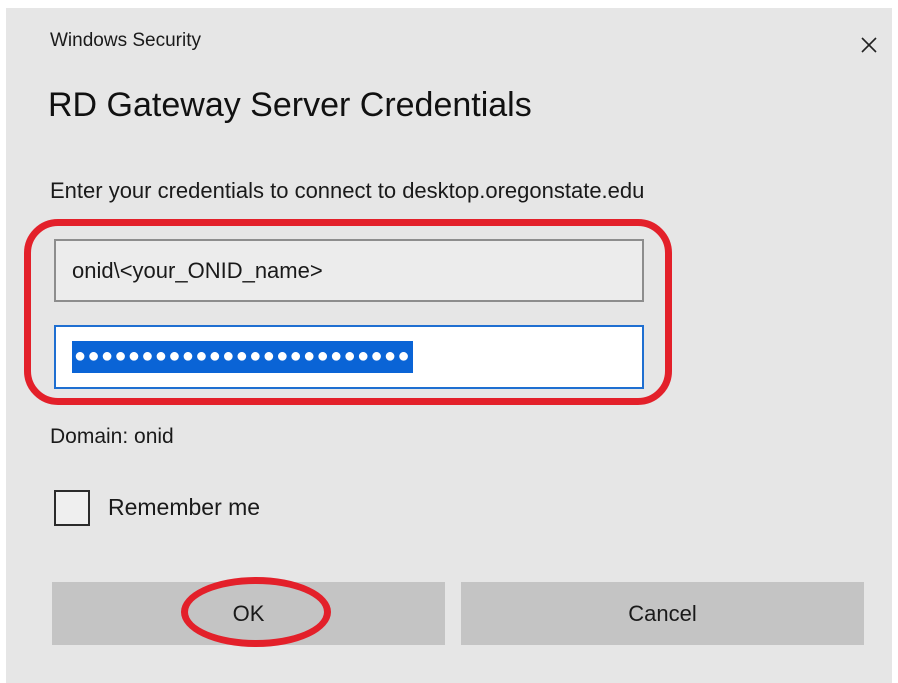 Image resolution: width=898 pixels, height=683 pixels. Describe the element at coordinates (290, 105) in the screenshot. I see `dialog-heading: RD Gateway Server Credentials` at that location.